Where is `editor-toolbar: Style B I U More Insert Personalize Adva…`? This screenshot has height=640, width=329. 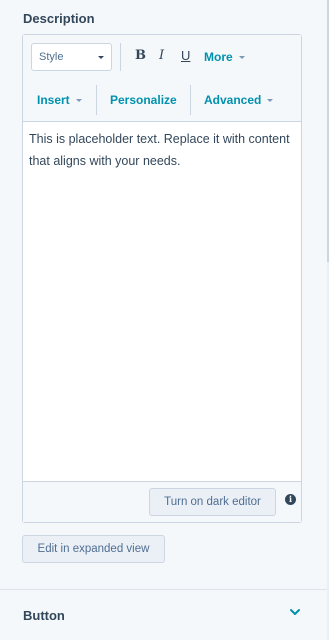 editor-toolbar: Style B I U More Insert Personalize Adva… is located at coordinates (162, 78).